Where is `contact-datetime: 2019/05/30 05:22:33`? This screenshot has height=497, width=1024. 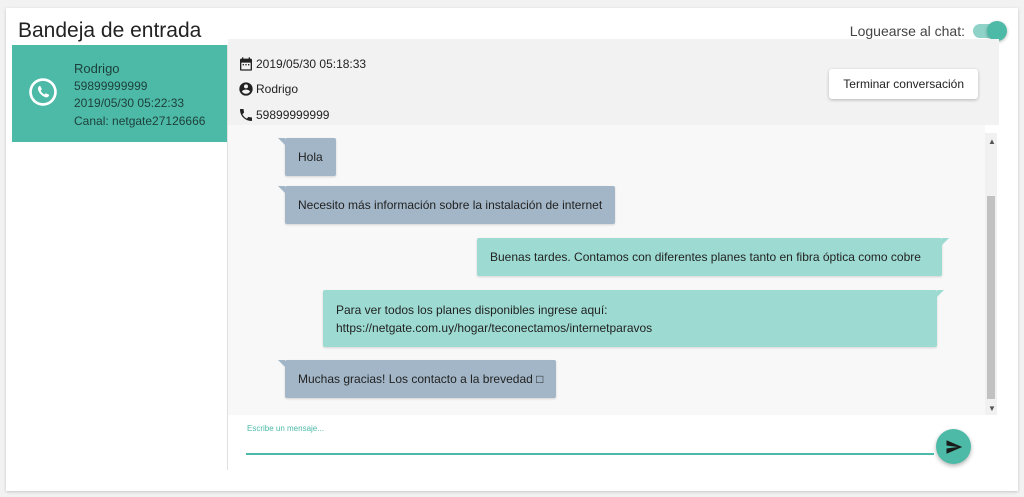
contact-datetime: 2019/05/30 05:22:33 is located at coordinates (129, 103).